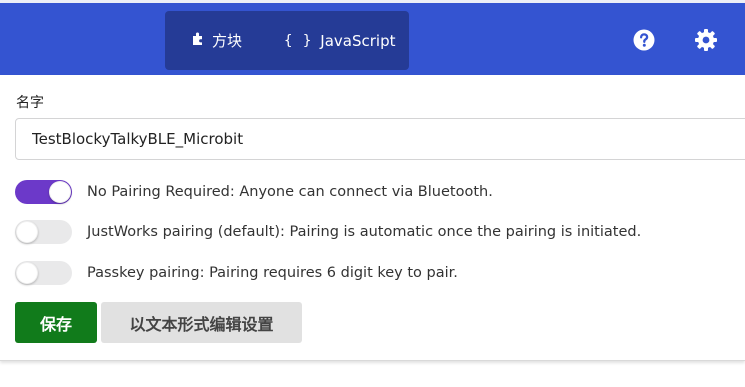 This screenshot has height=387, width=745. Describe the element at coordinates (380, 139) in the screenshot. I see `name-input` at that location.